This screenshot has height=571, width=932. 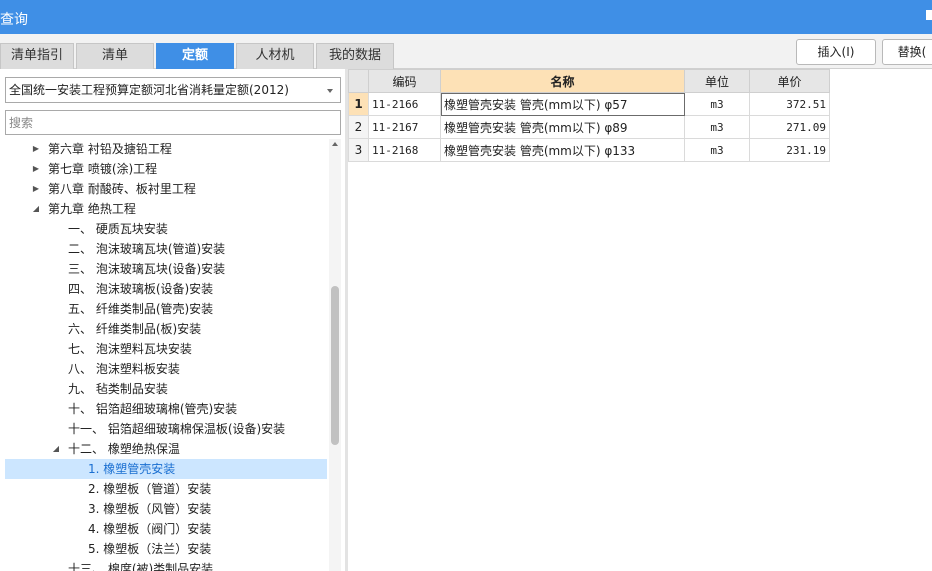 I want to click on cell-price: 231.19, so click(x=789, y=150).